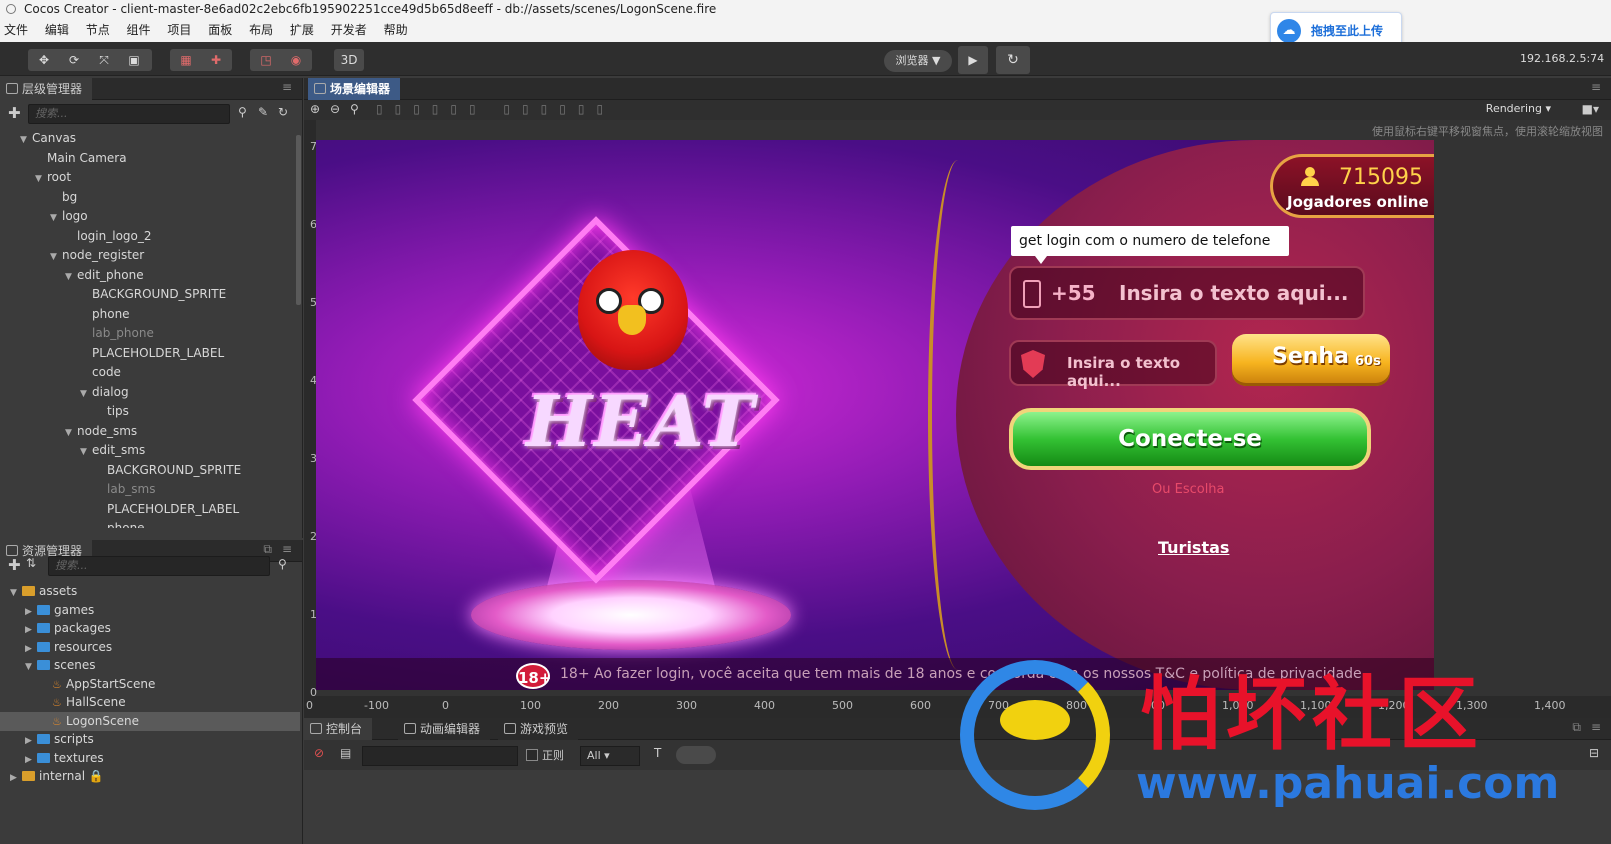 The height and width of the screenshot is (844, 1611). What do you see at coordinates (216, 60) in the screenshot?
I see `center-icon: ✚` at bounding box center [216, 60].